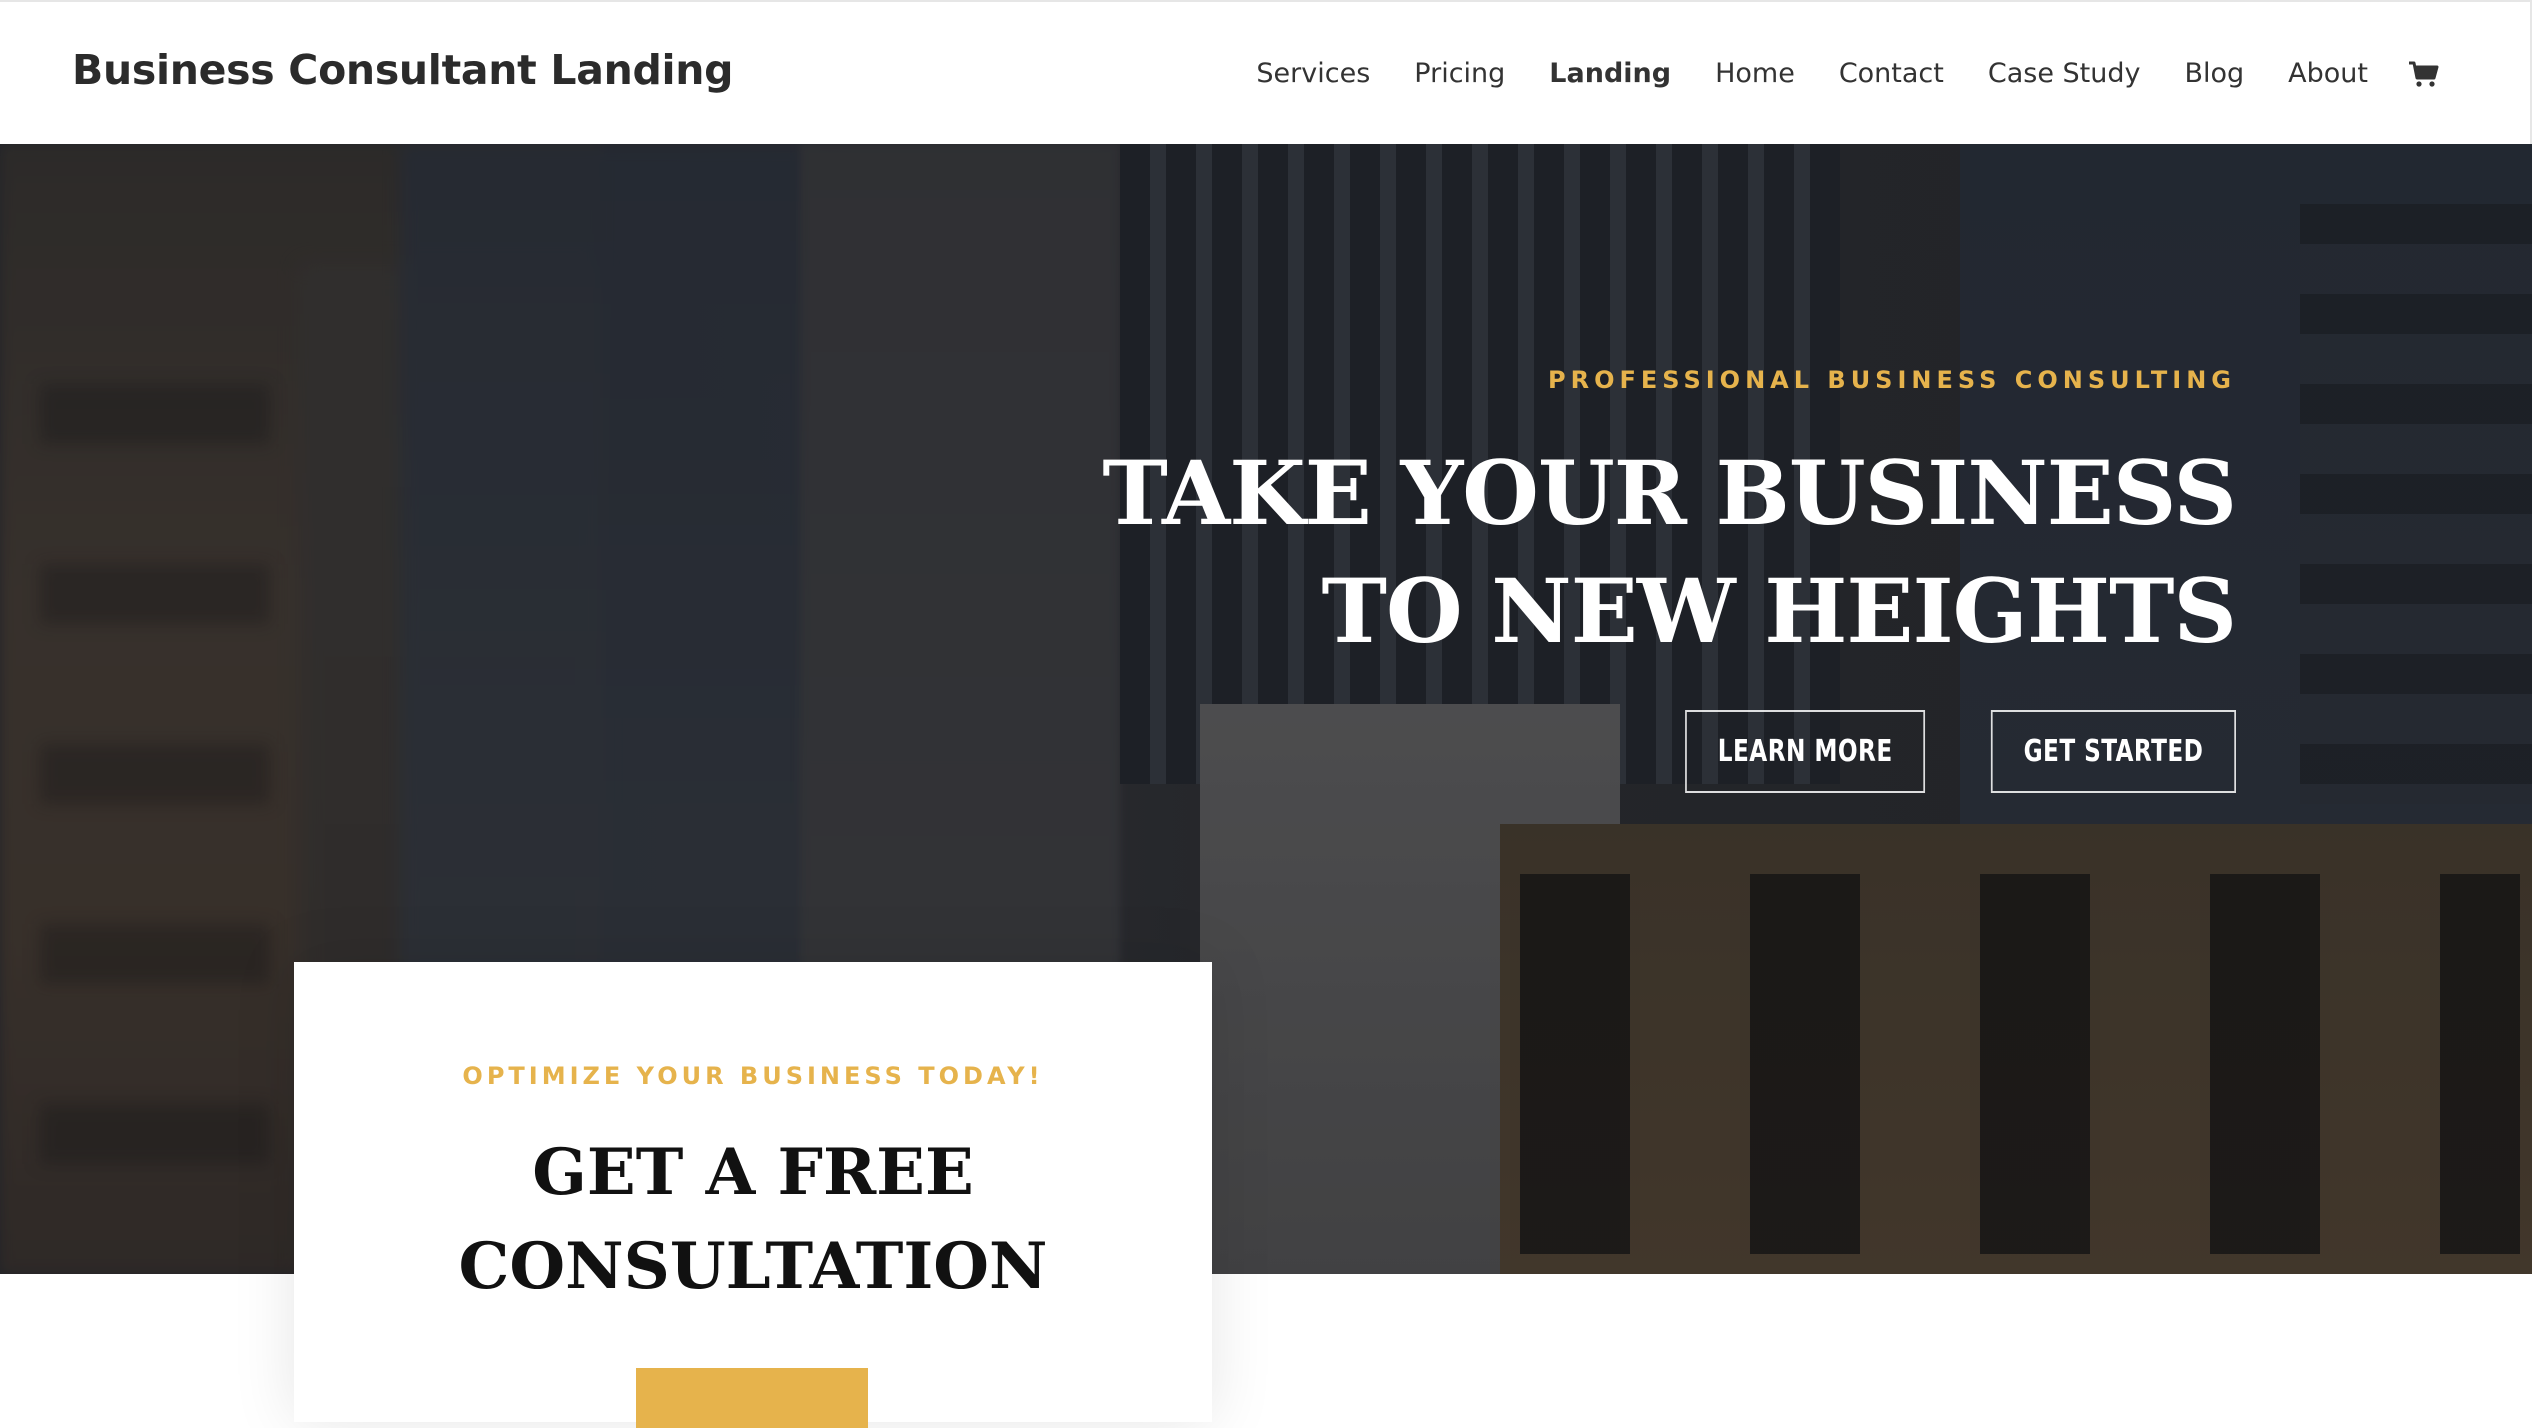  What do you see at coordinates (1636, 751) in the screenshot?
I see `hero-buttons: LEARN MORE GET STARTED` at bounding box center [1636, 751].